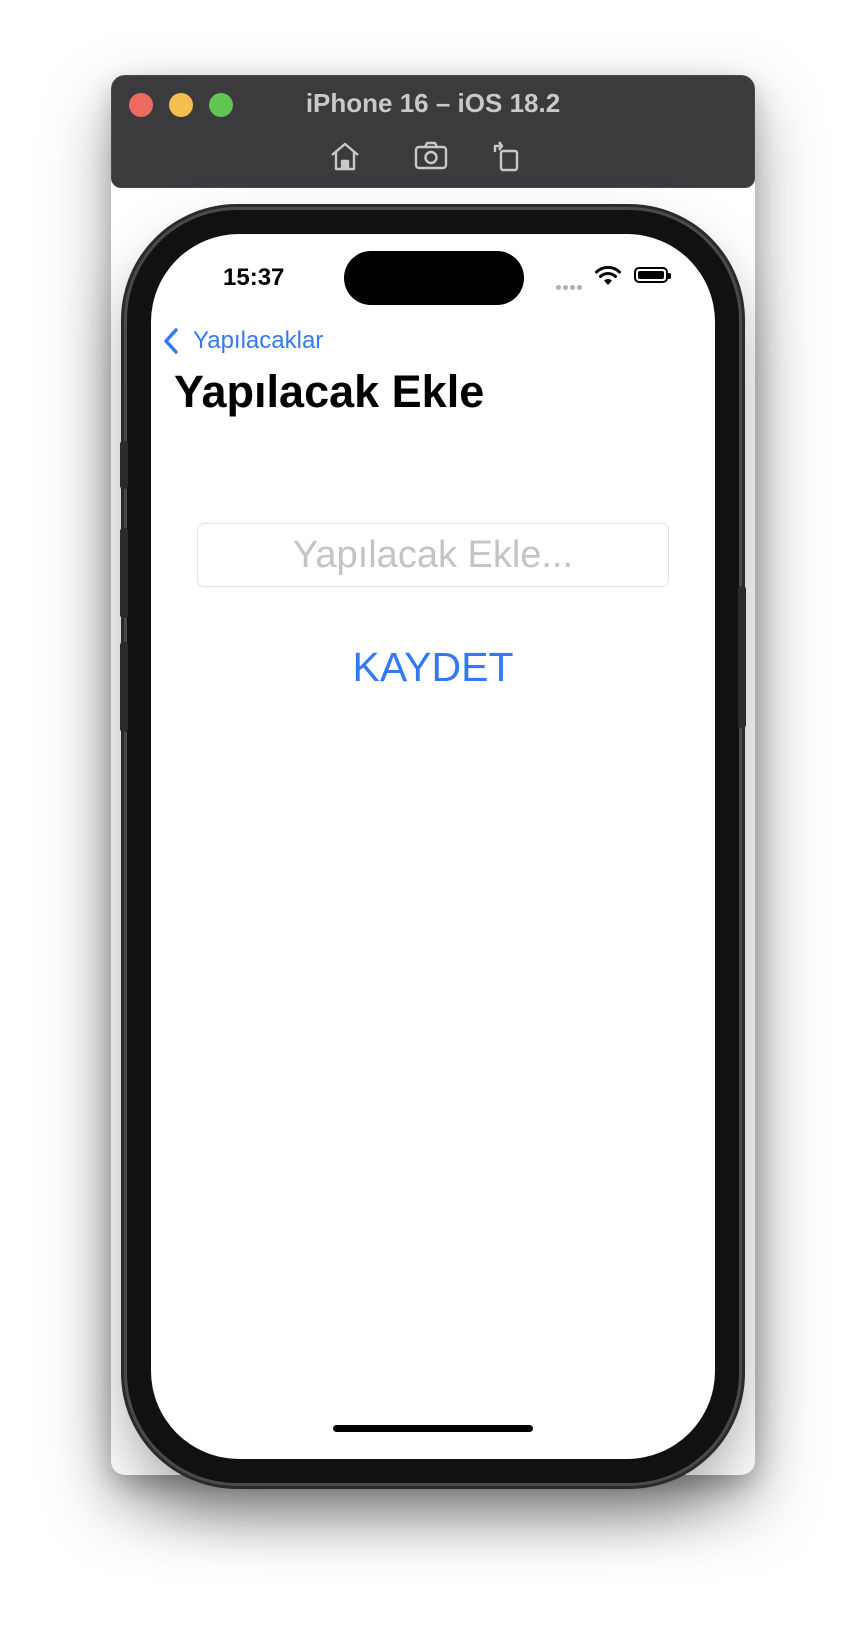  I want to click on todo-input, so click(433, 555).